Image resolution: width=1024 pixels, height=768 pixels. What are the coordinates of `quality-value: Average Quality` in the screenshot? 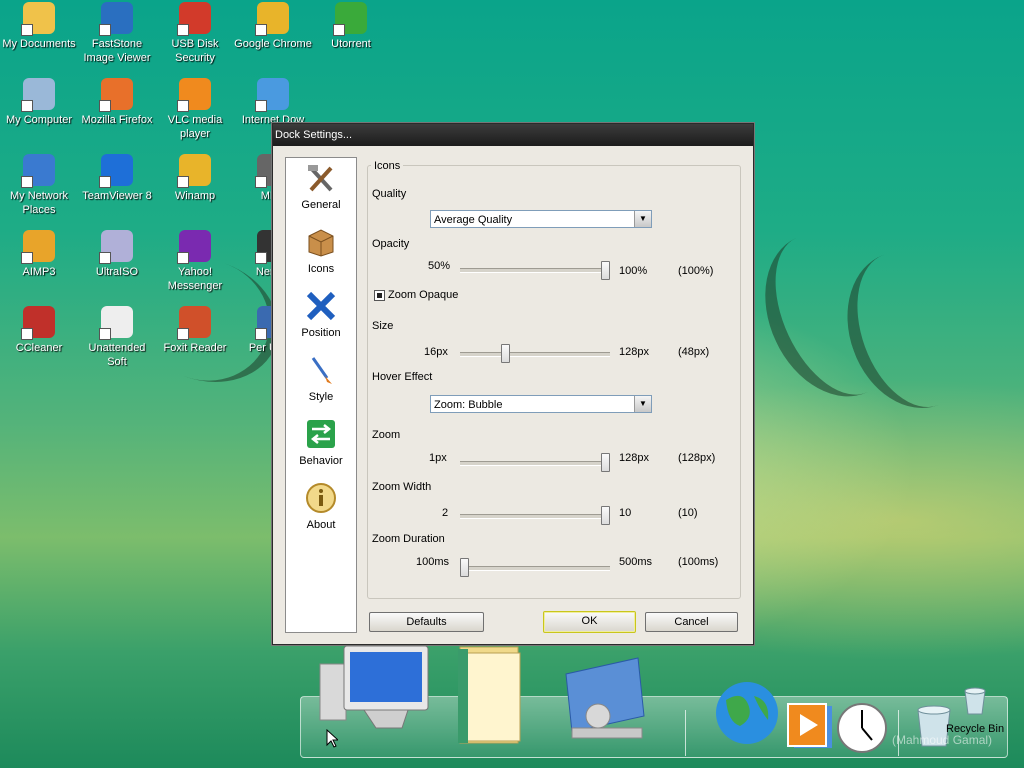 It's located at (473, 220).